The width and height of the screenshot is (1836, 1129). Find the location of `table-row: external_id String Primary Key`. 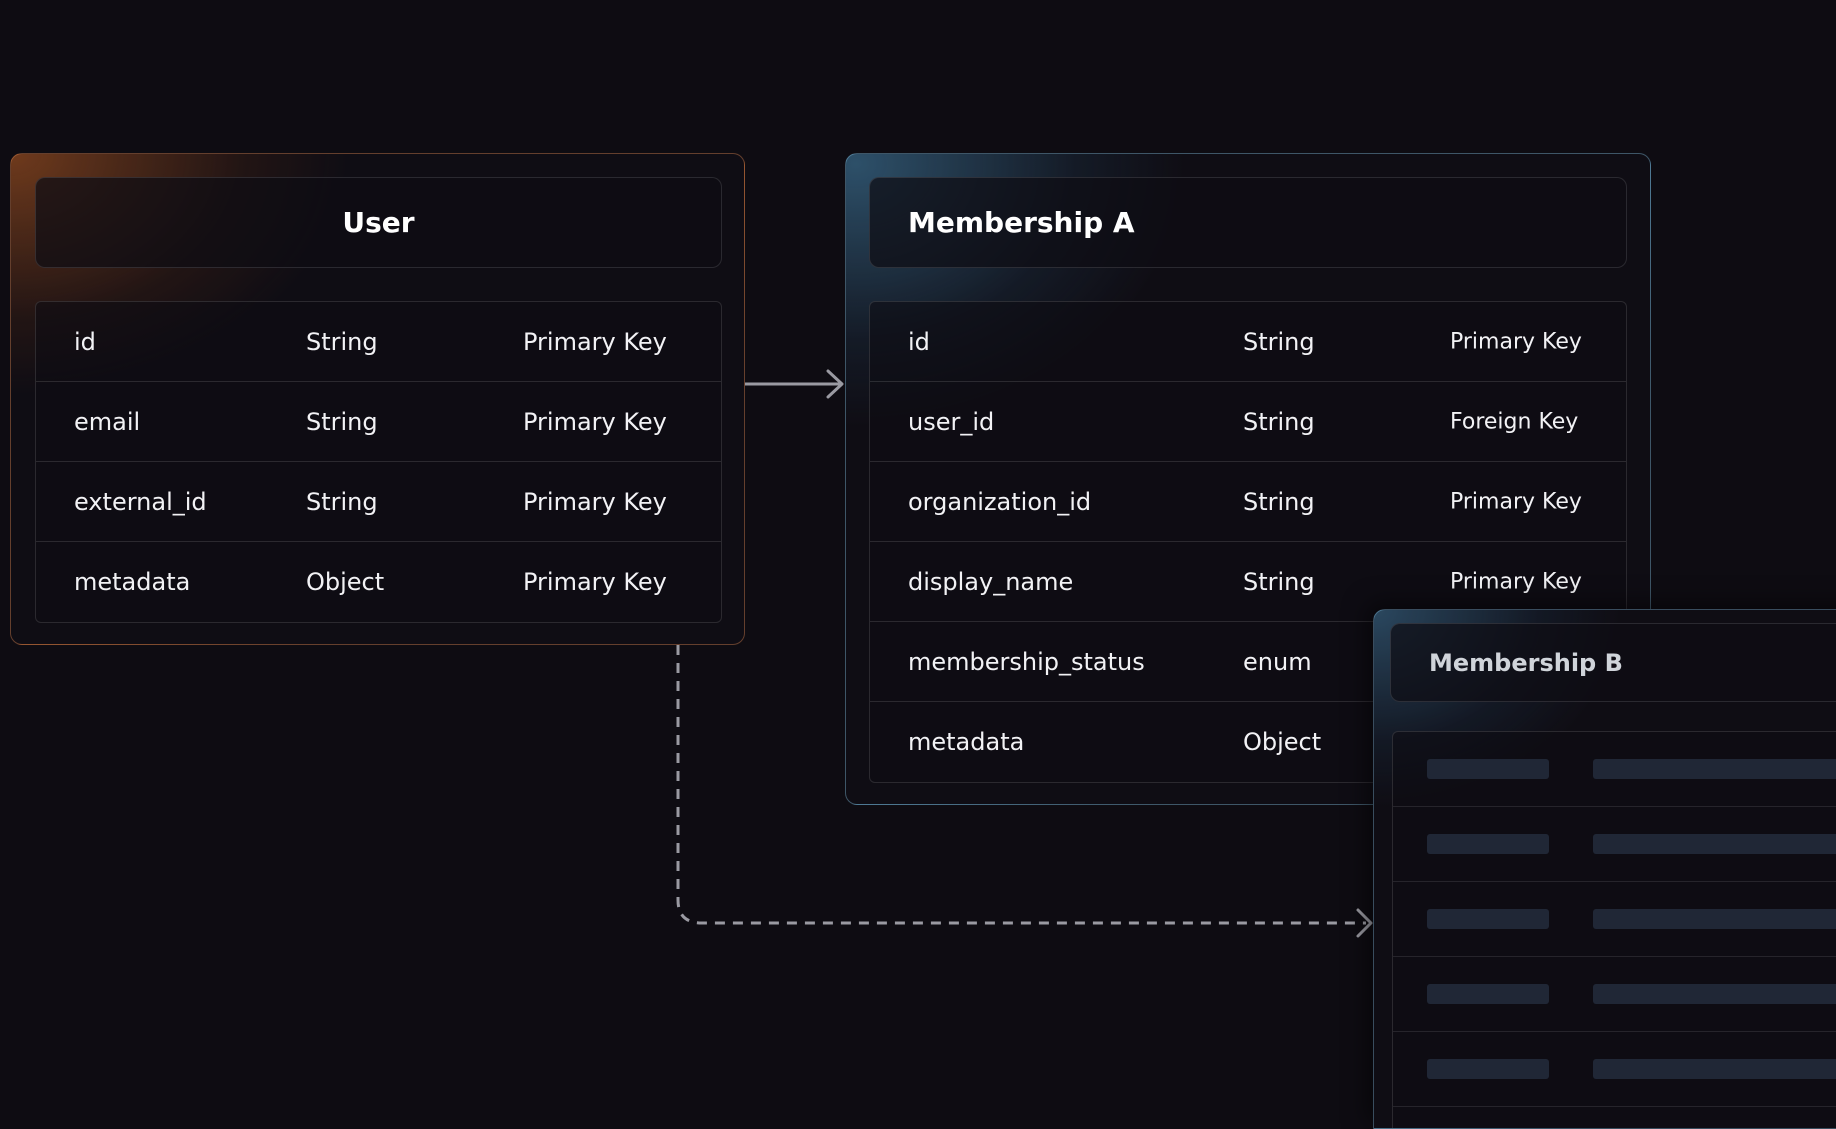

table-row: external_id String Primary Key is located at coordinates (378, 502).